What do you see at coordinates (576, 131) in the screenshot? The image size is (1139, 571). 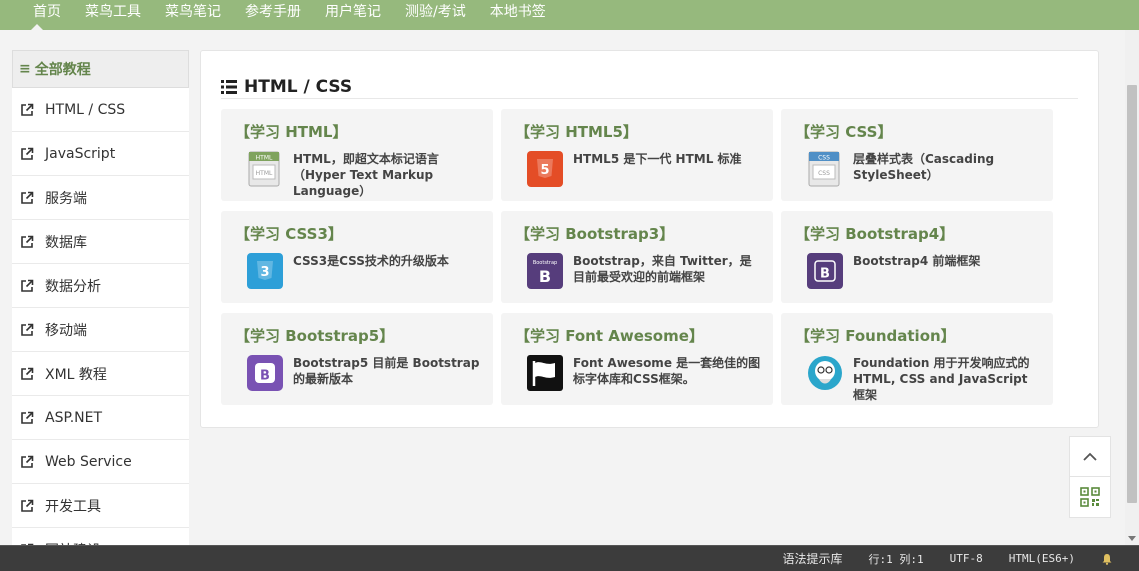 I see `card-title: 【学习 HTML5】` at bounding box center [576, 131].